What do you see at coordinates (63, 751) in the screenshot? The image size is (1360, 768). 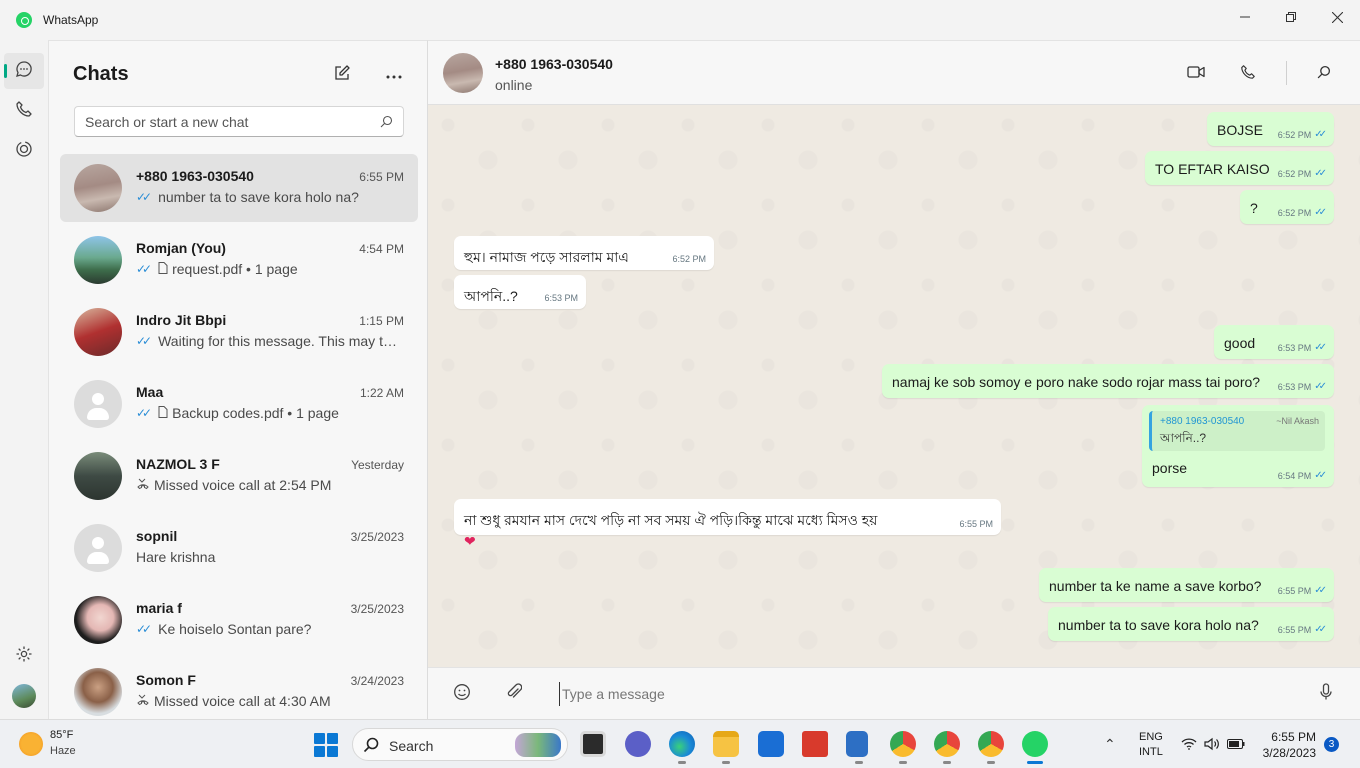 I see `weather-description: Haze` at bounding box center [63, 751].